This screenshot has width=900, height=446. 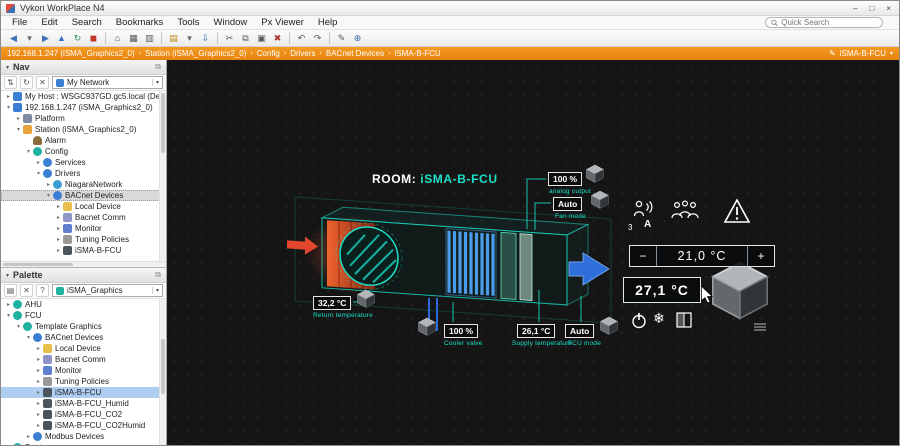 What do you see at coordinates (13, 38) in the screenshot?
I see `back-icon: ◀` at bounding box center [13, 38].